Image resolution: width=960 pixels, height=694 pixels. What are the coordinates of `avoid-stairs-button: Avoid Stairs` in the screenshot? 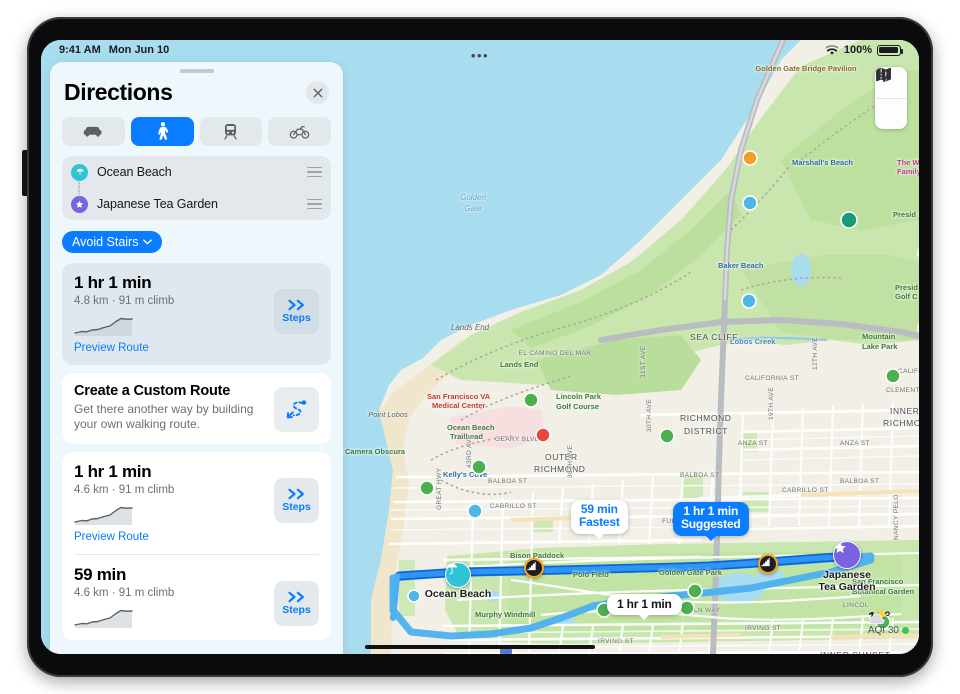 It's located at (112, 242).